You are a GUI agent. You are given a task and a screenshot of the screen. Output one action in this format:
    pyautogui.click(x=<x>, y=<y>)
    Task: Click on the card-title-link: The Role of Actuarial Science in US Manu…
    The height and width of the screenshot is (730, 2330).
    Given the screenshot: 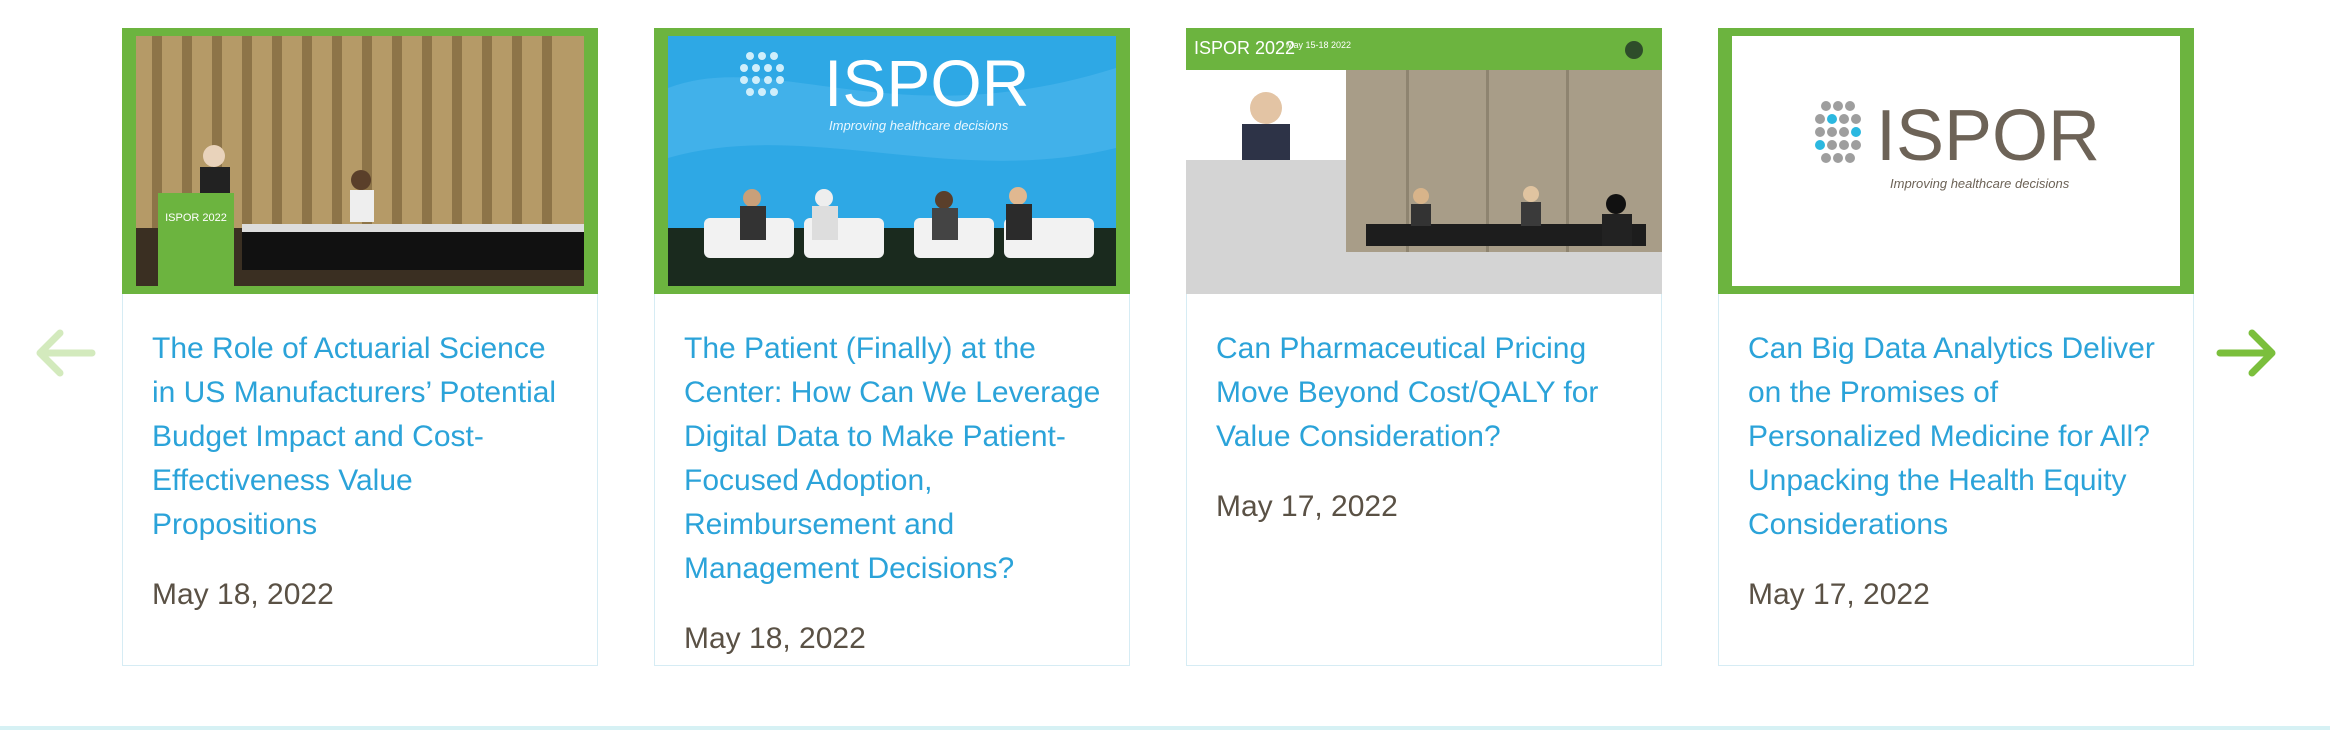 What is the action you would take?
    pyautogui.click(x=362, y=437)
    